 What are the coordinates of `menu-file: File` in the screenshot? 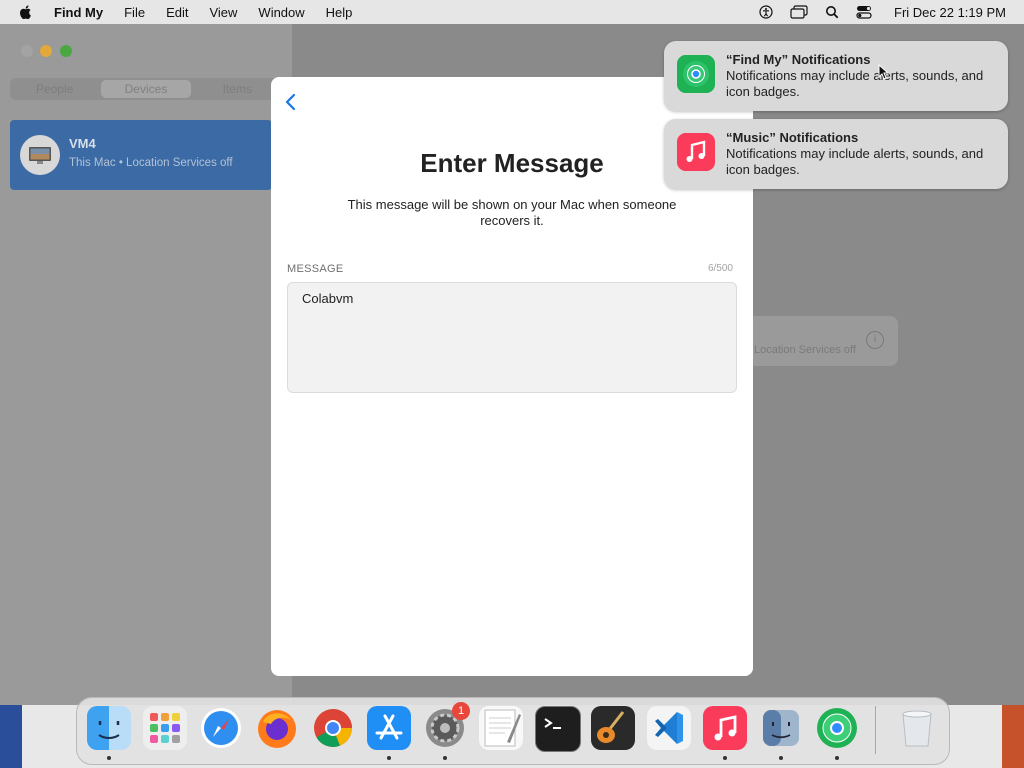 It's located at (134, 12).